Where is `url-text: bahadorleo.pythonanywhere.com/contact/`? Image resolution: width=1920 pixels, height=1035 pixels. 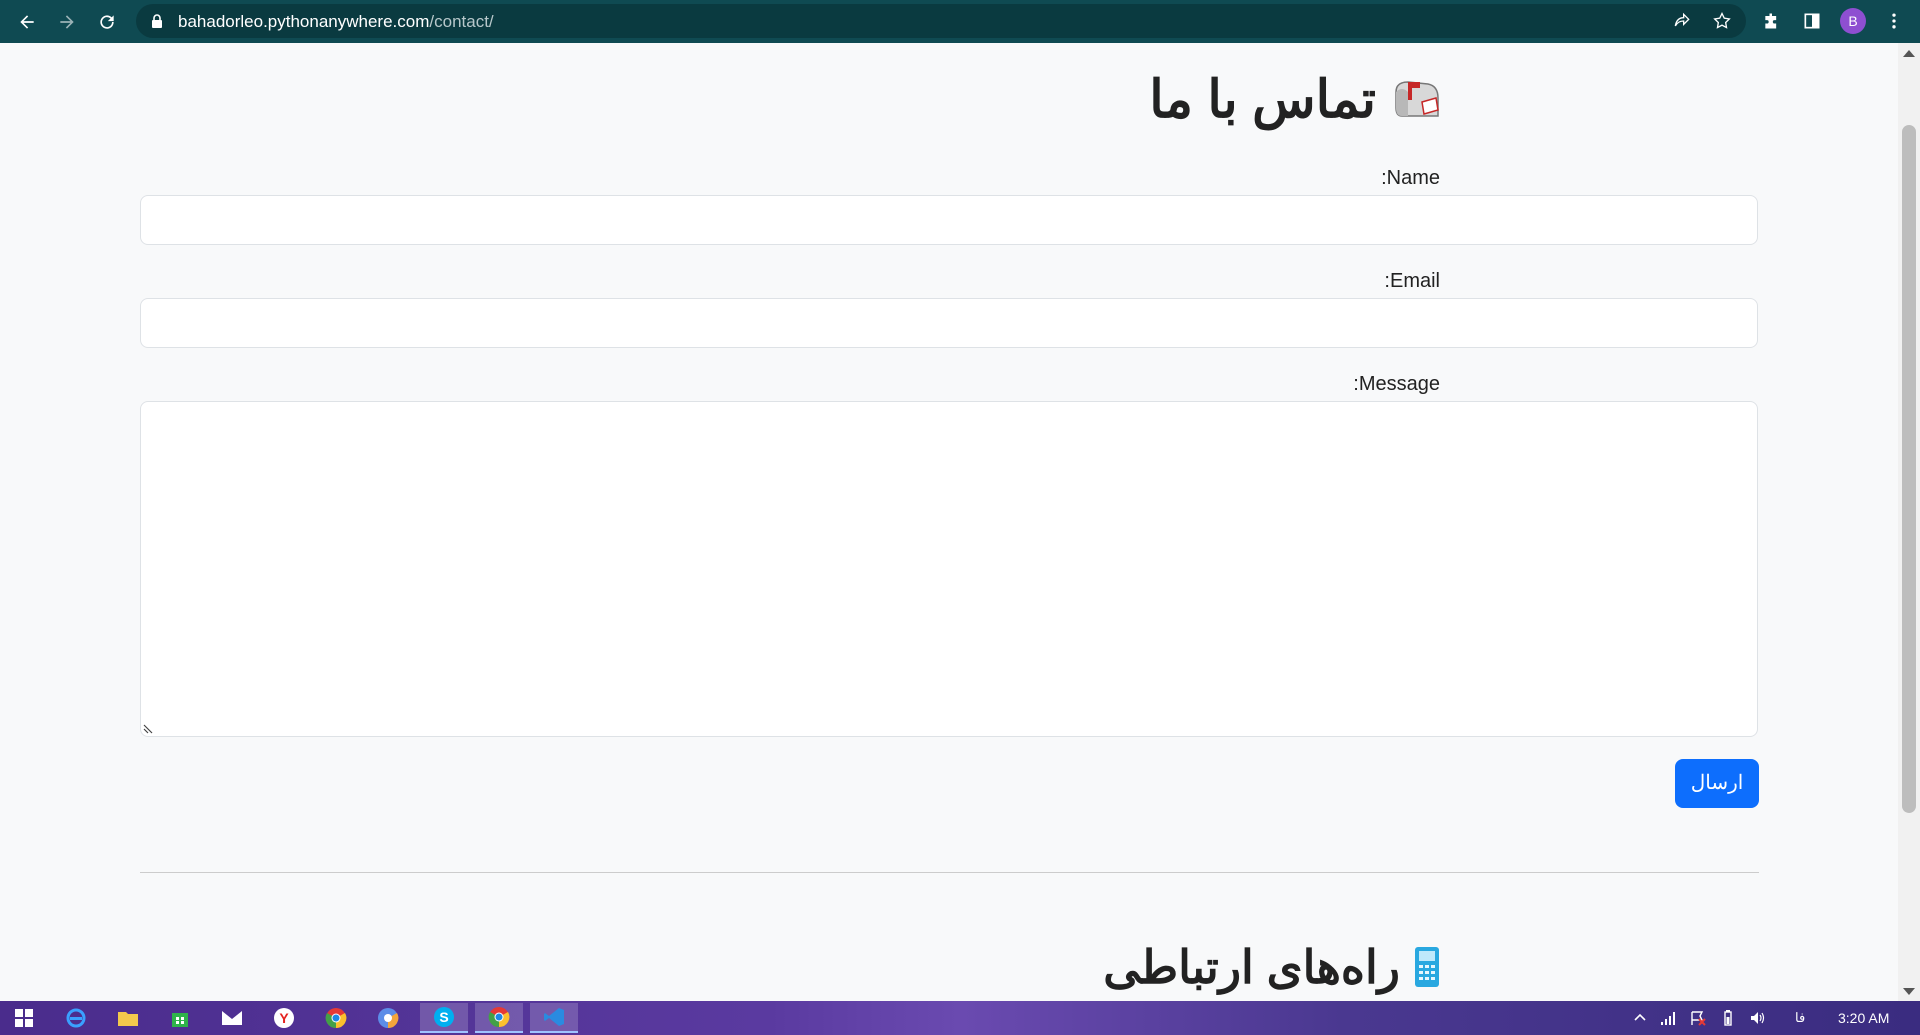
url-text: bahadorleo.pythonanywhere.com/contact/ is located at coordinates (336, 22).